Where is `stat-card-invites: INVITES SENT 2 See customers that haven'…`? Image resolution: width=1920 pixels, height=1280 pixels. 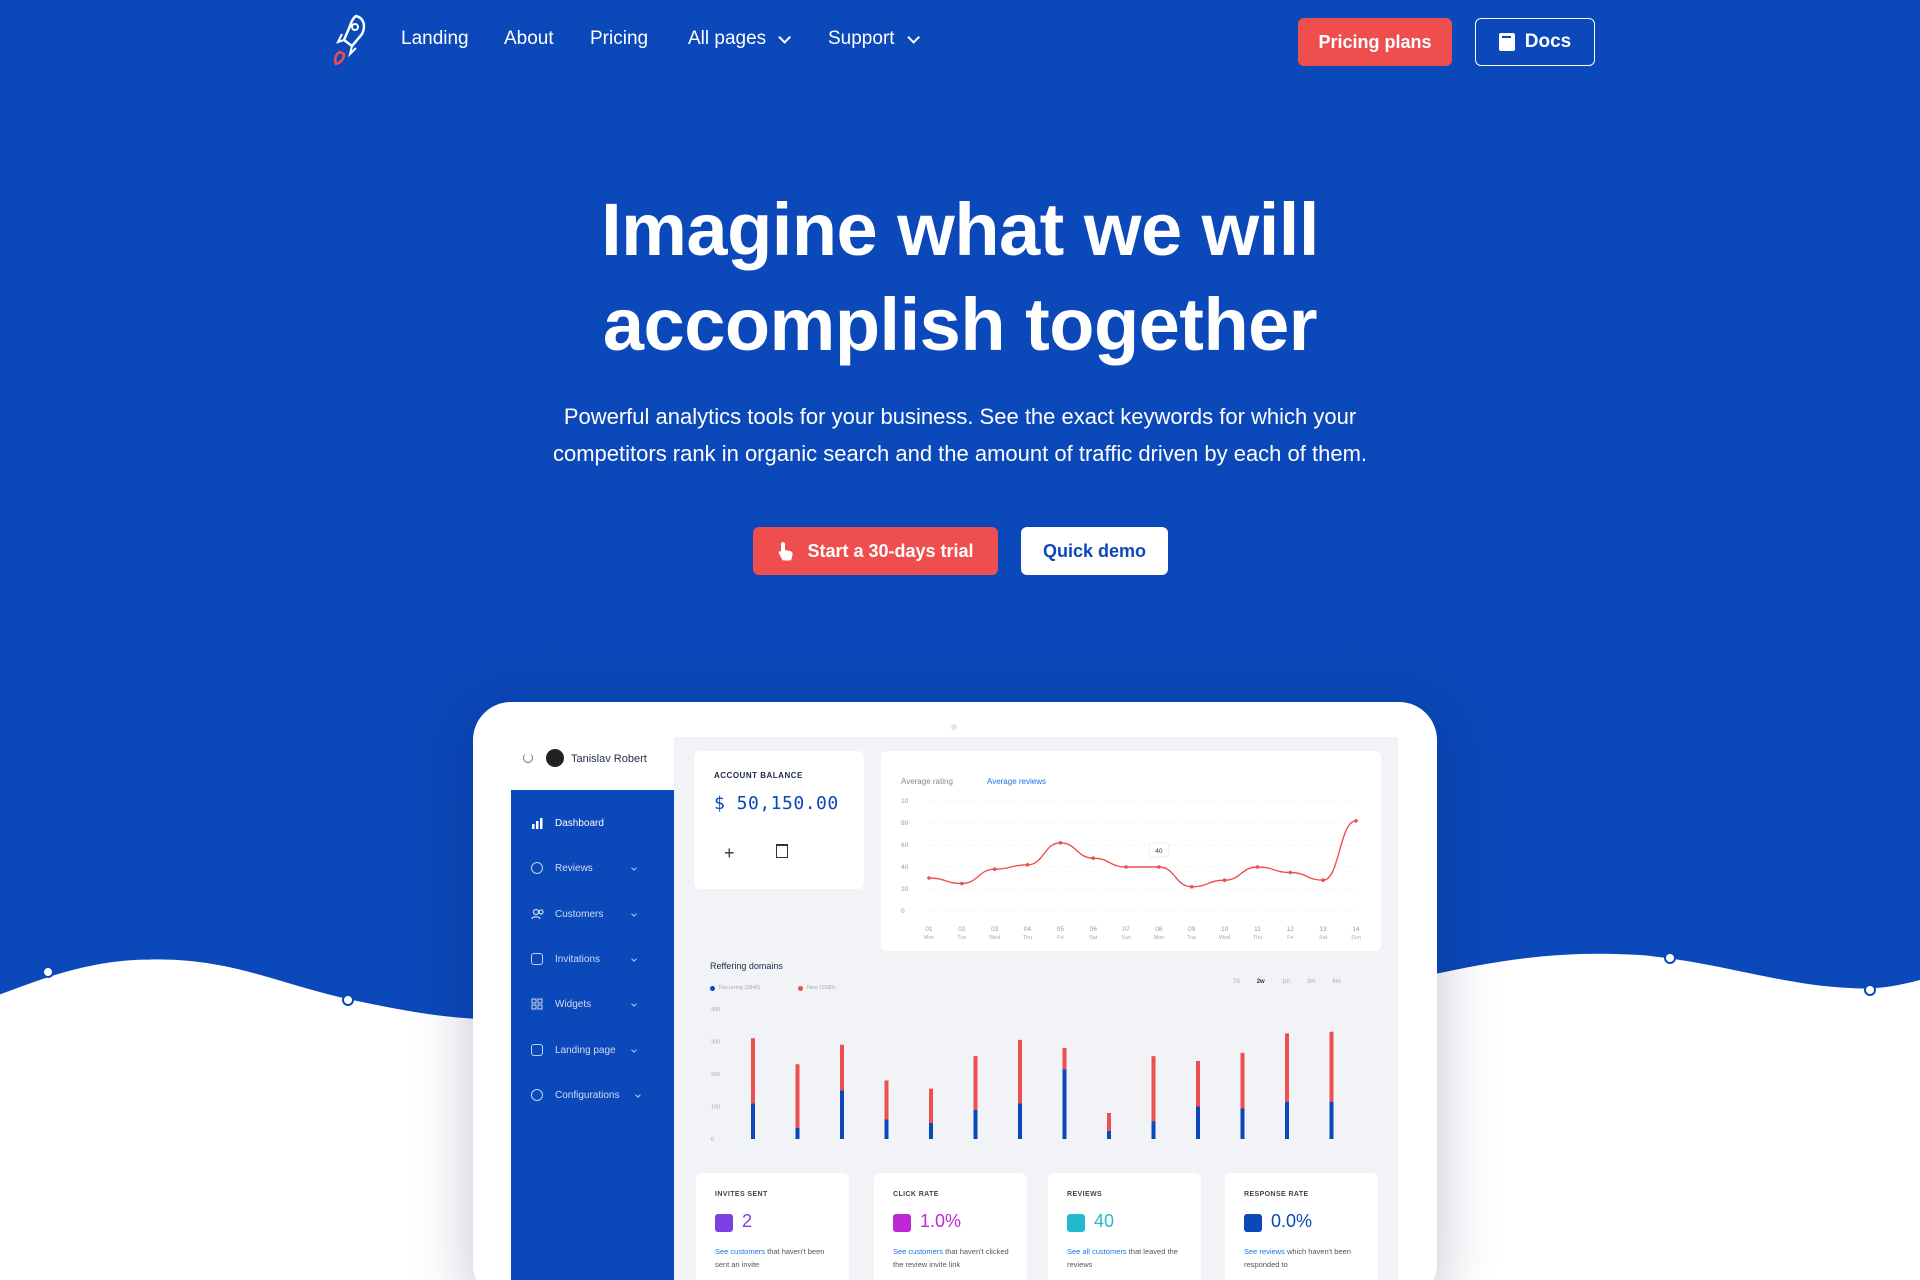 stat-card-invites: INVITES SENT 2 See customers that haven'… is located at coordinates (772, 1226).